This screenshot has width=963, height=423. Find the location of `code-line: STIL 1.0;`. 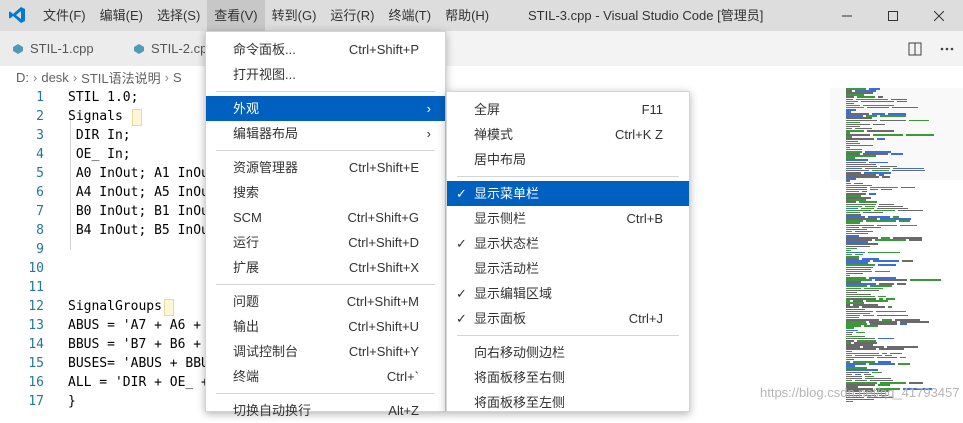

code-line: STIL 1.0; is located at coordinates (103, 97).